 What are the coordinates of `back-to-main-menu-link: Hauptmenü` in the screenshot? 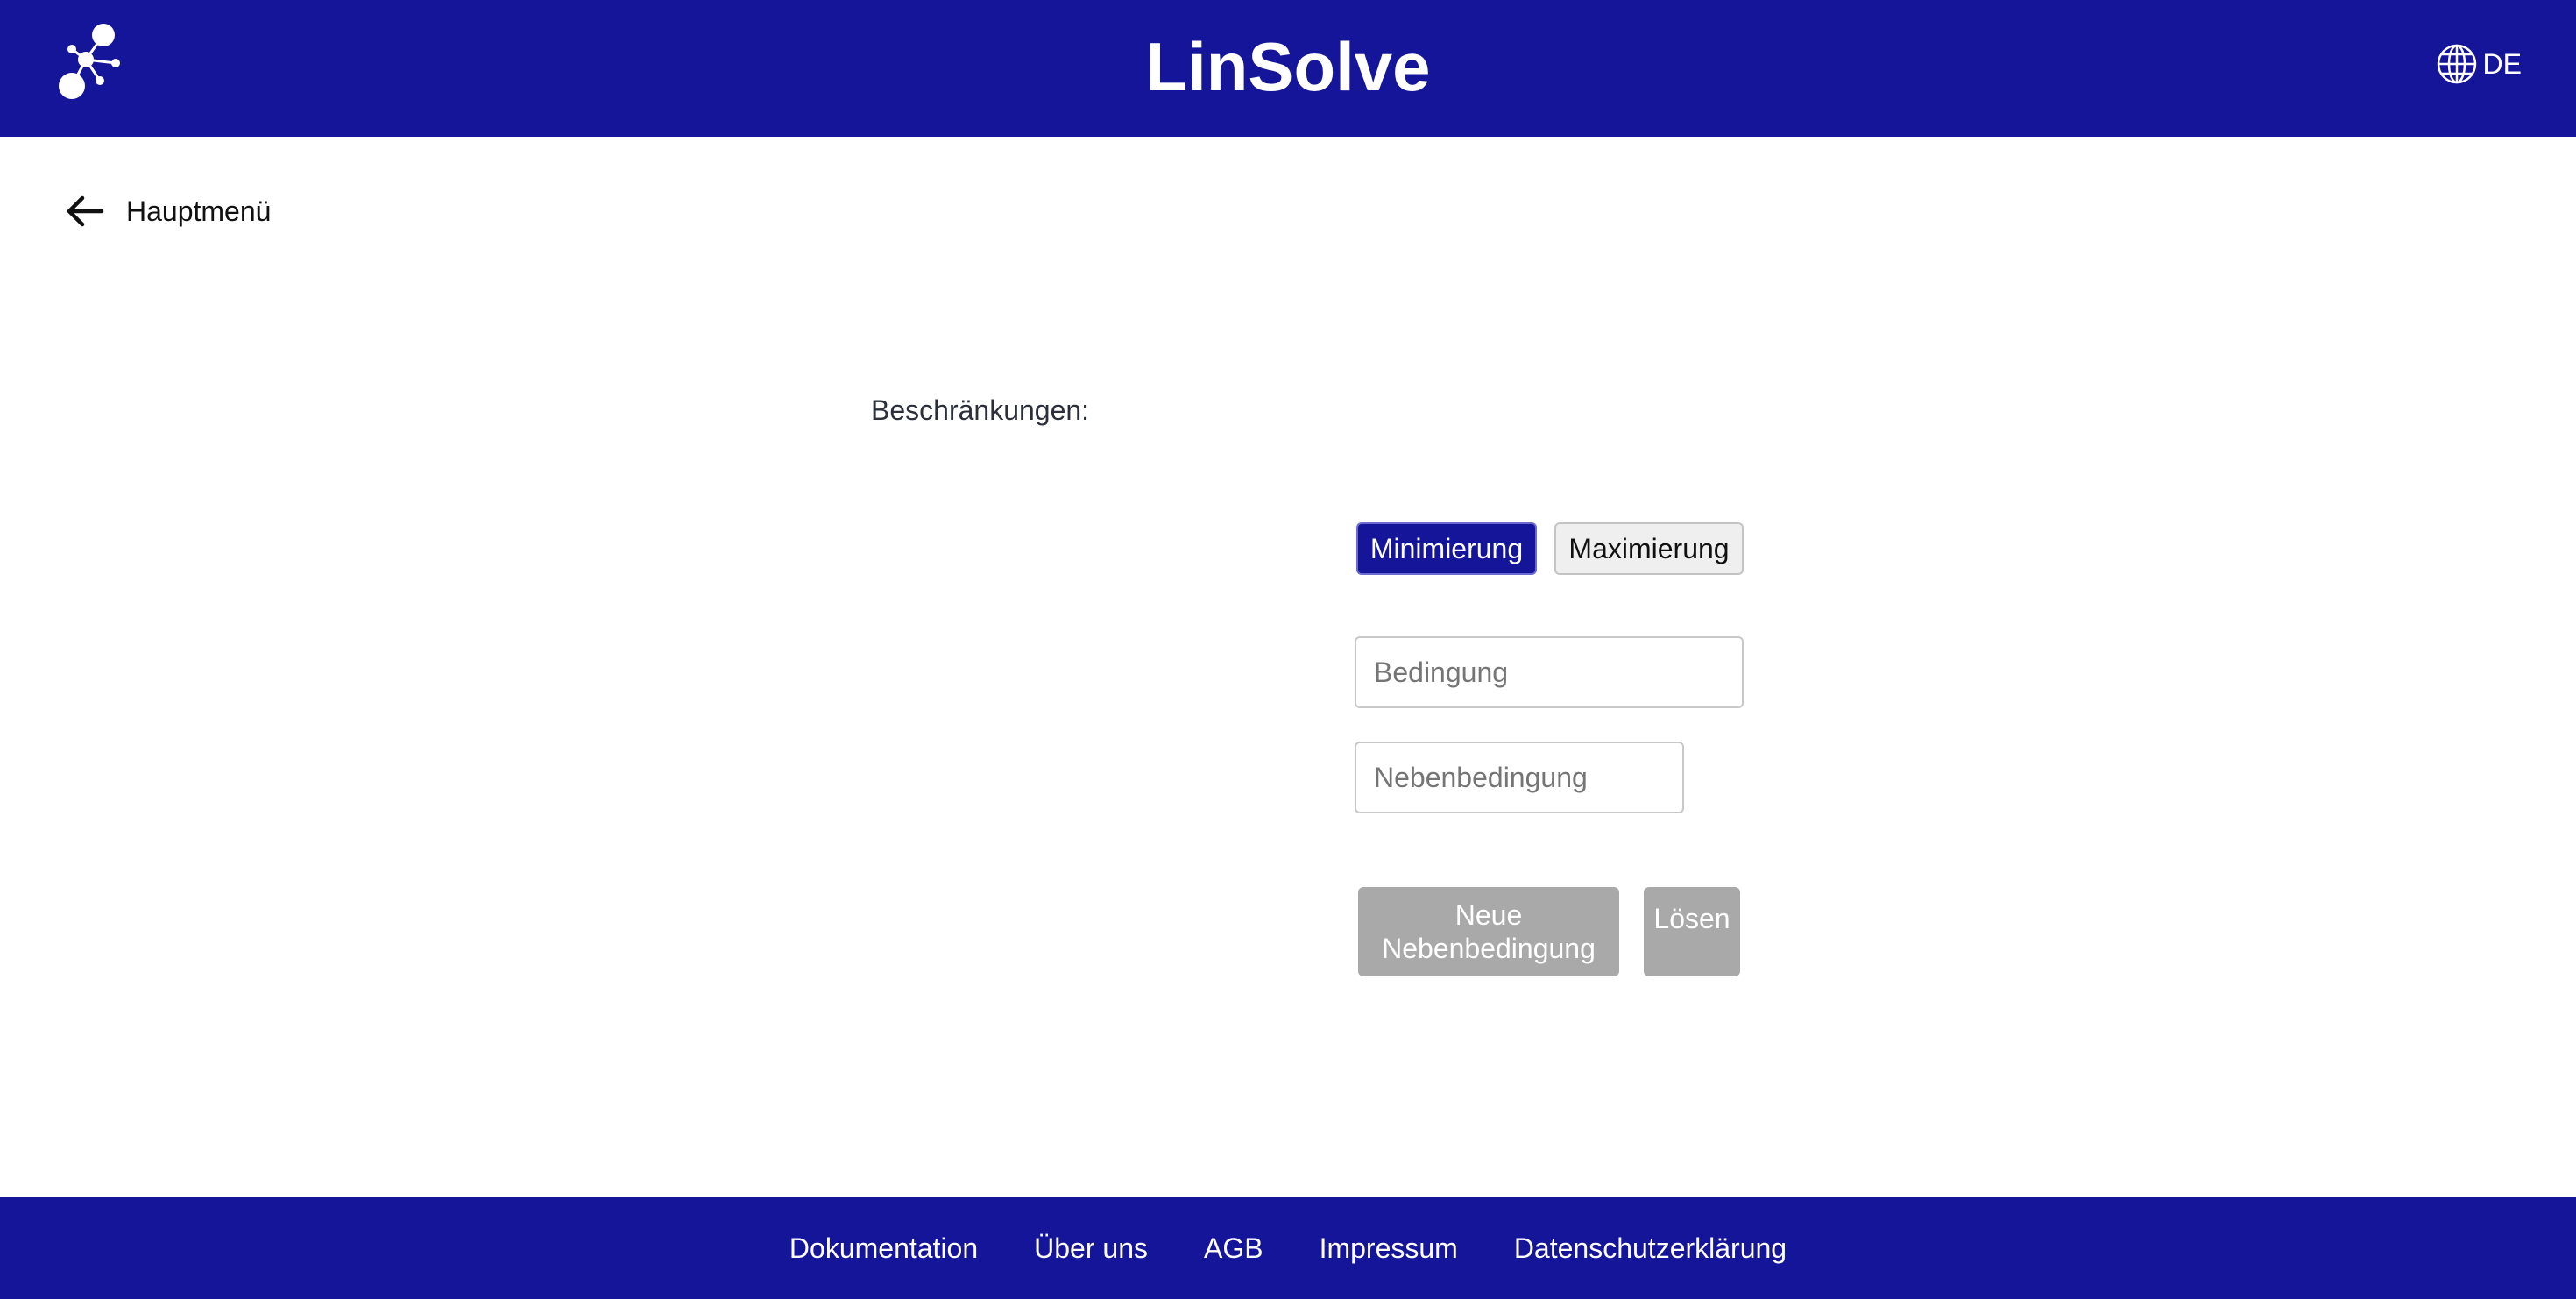 It's located at (168, 211).